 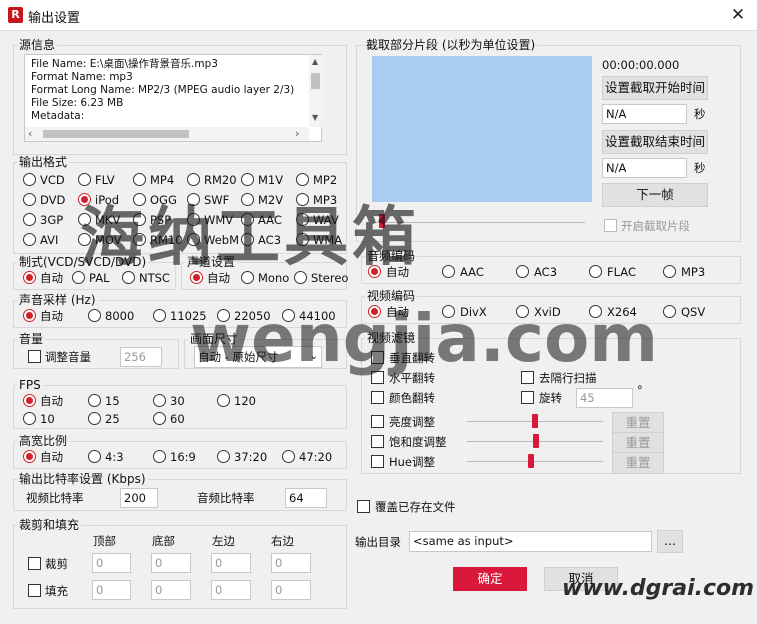 I want to click on format-radio-wmv, so click(x=193, y=219).